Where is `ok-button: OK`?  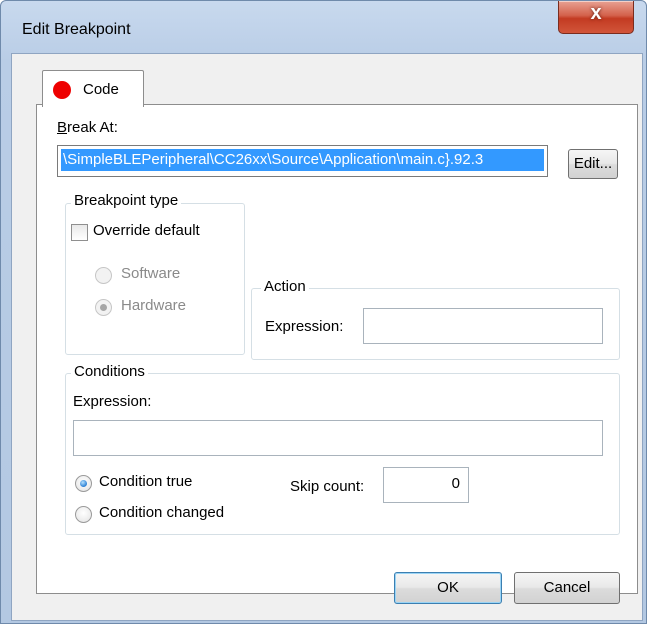
ok-button: OK is located at coordinates (448, 588).